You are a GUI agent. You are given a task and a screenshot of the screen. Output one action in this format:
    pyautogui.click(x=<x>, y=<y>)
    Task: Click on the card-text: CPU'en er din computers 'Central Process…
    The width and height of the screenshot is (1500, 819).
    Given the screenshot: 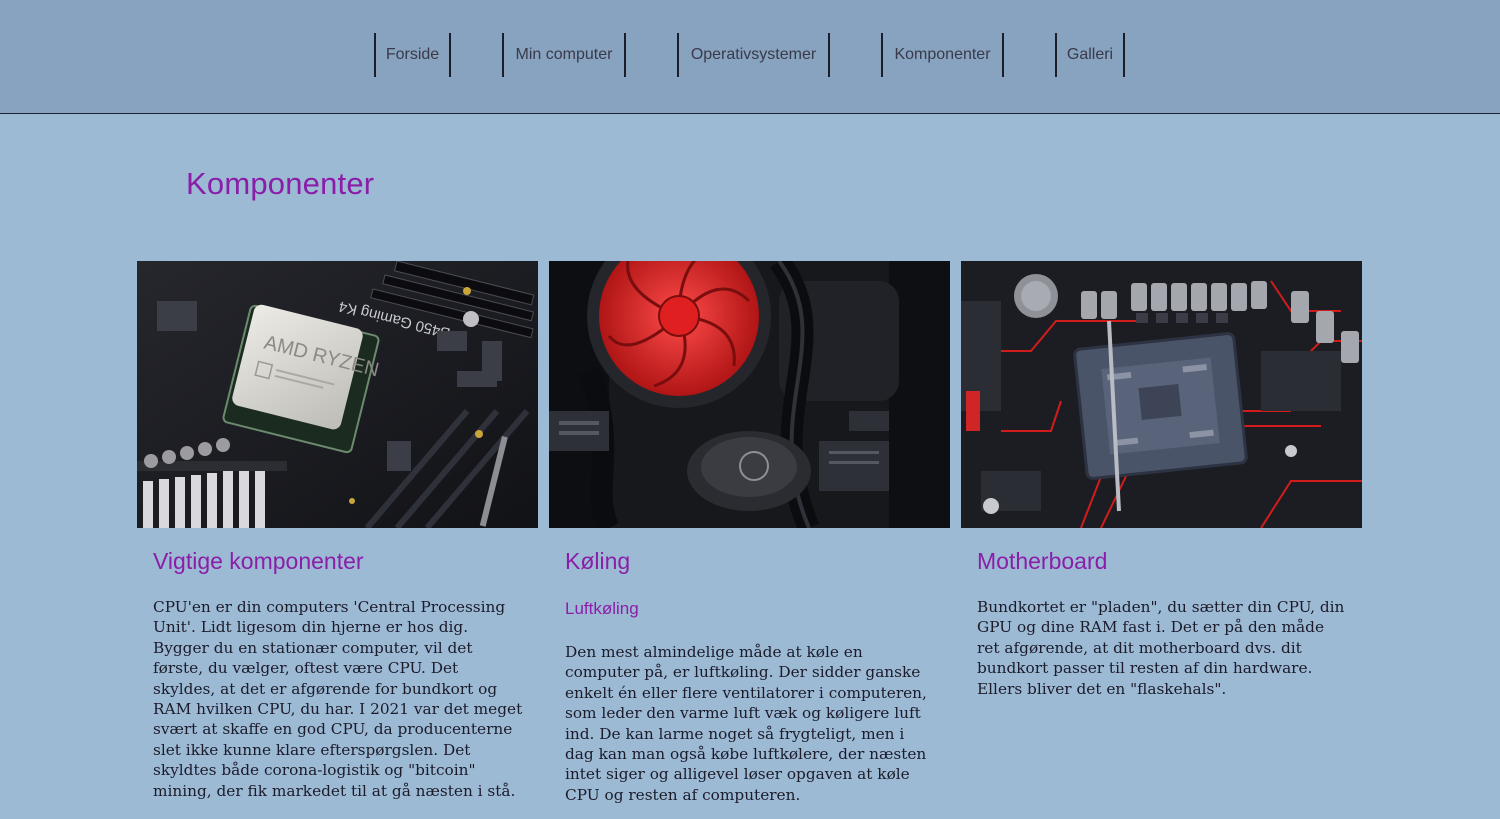 What is the action you would take?
    pyautogui.click(x=338, y=699)
    